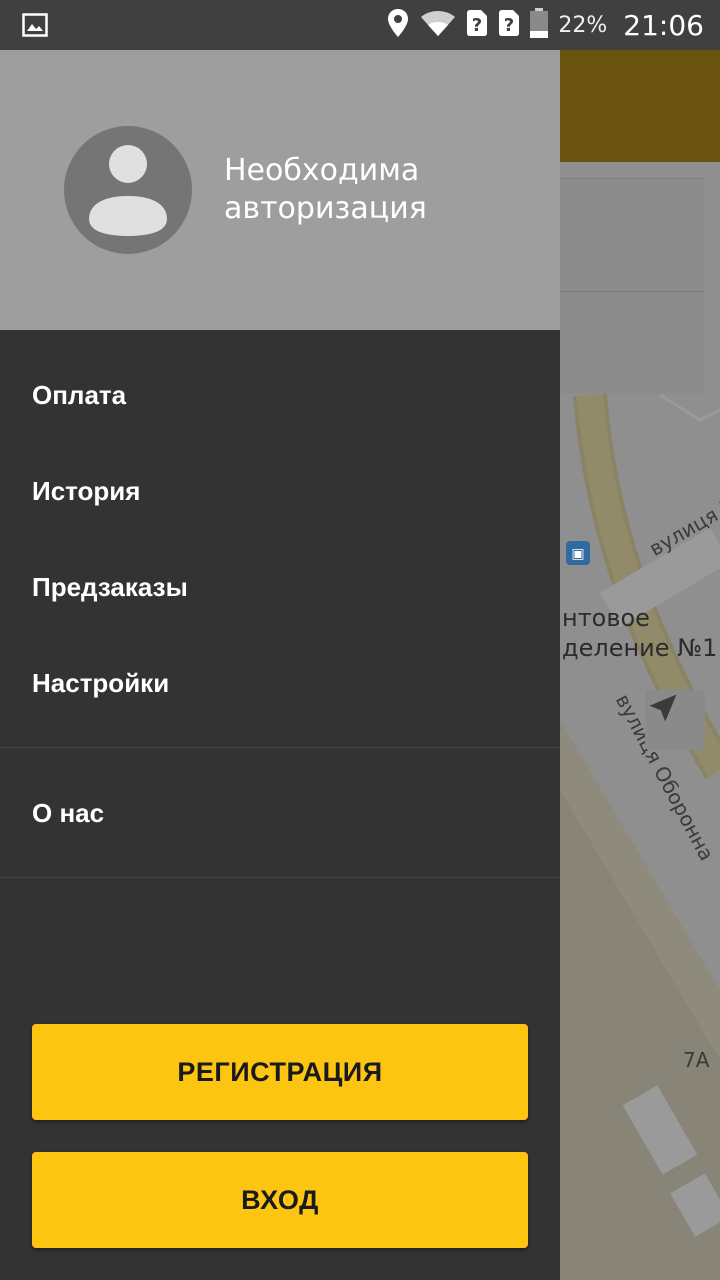  Describe the element at coordinates (280, 491) in the screenshot. I see `menu-item-history: История` at that location.